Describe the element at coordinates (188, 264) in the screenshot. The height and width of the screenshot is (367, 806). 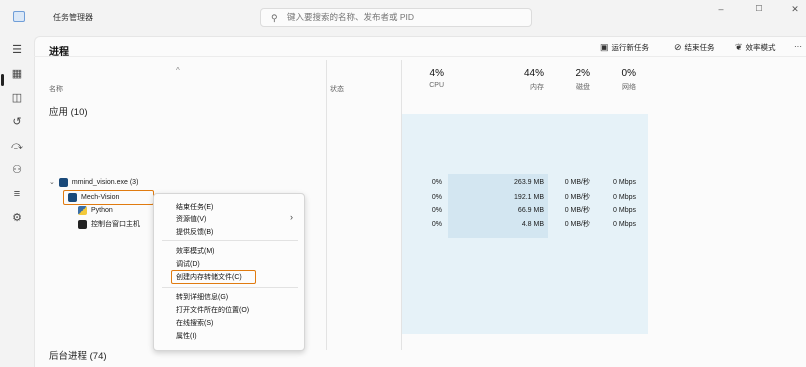
I see `menu-item-debug: 调试(D)` at that location.